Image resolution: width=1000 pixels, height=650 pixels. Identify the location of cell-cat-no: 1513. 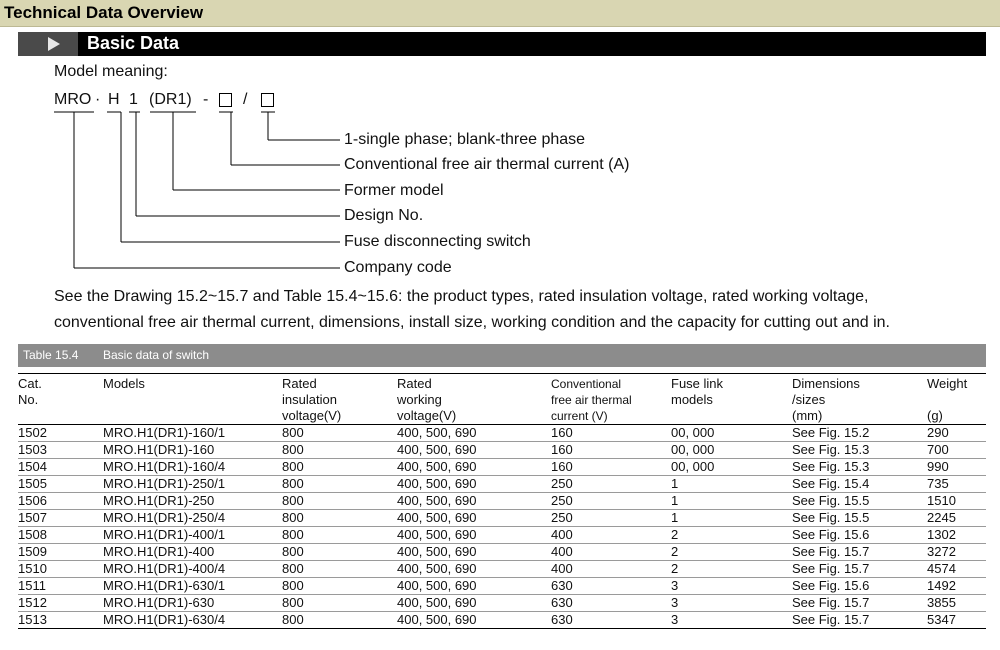
(60, 620).